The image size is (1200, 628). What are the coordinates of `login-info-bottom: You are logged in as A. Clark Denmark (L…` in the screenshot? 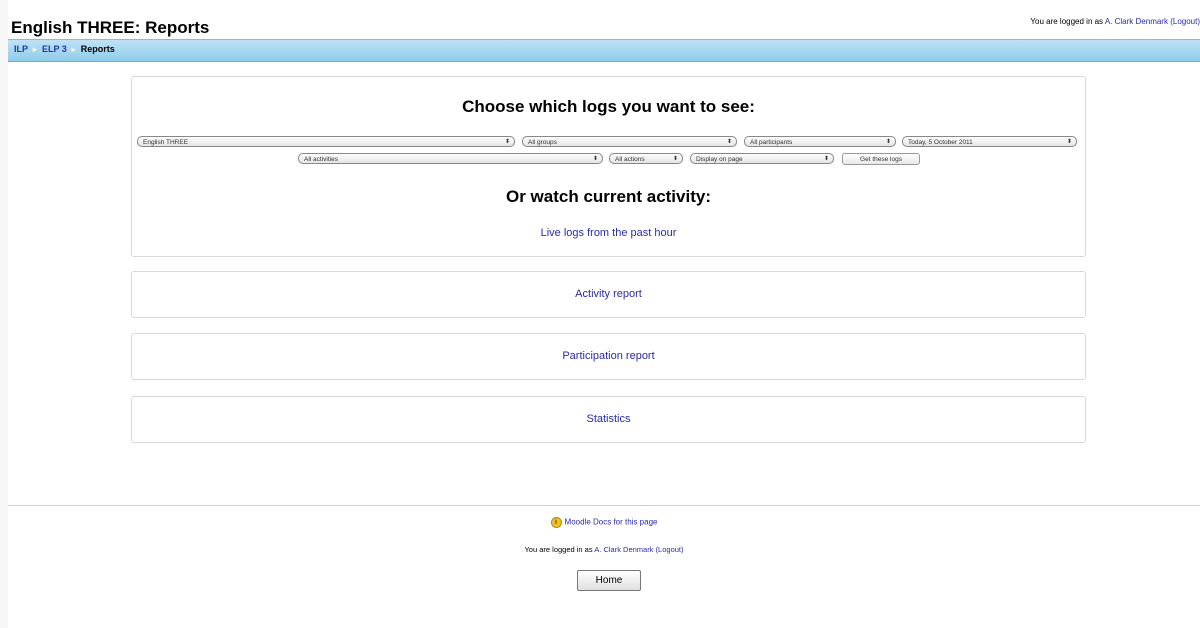 It's located at (604, 549).